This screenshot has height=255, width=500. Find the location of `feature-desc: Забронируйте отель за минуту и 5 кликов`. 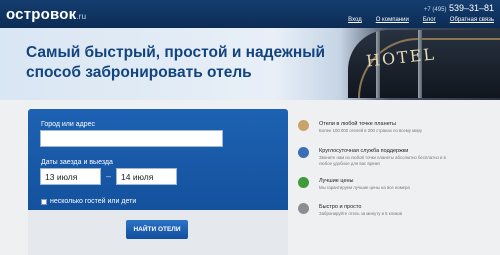

feature-desc: Забронируйте отель за минуту и 5 кликов is located at coordinates (361, 213).